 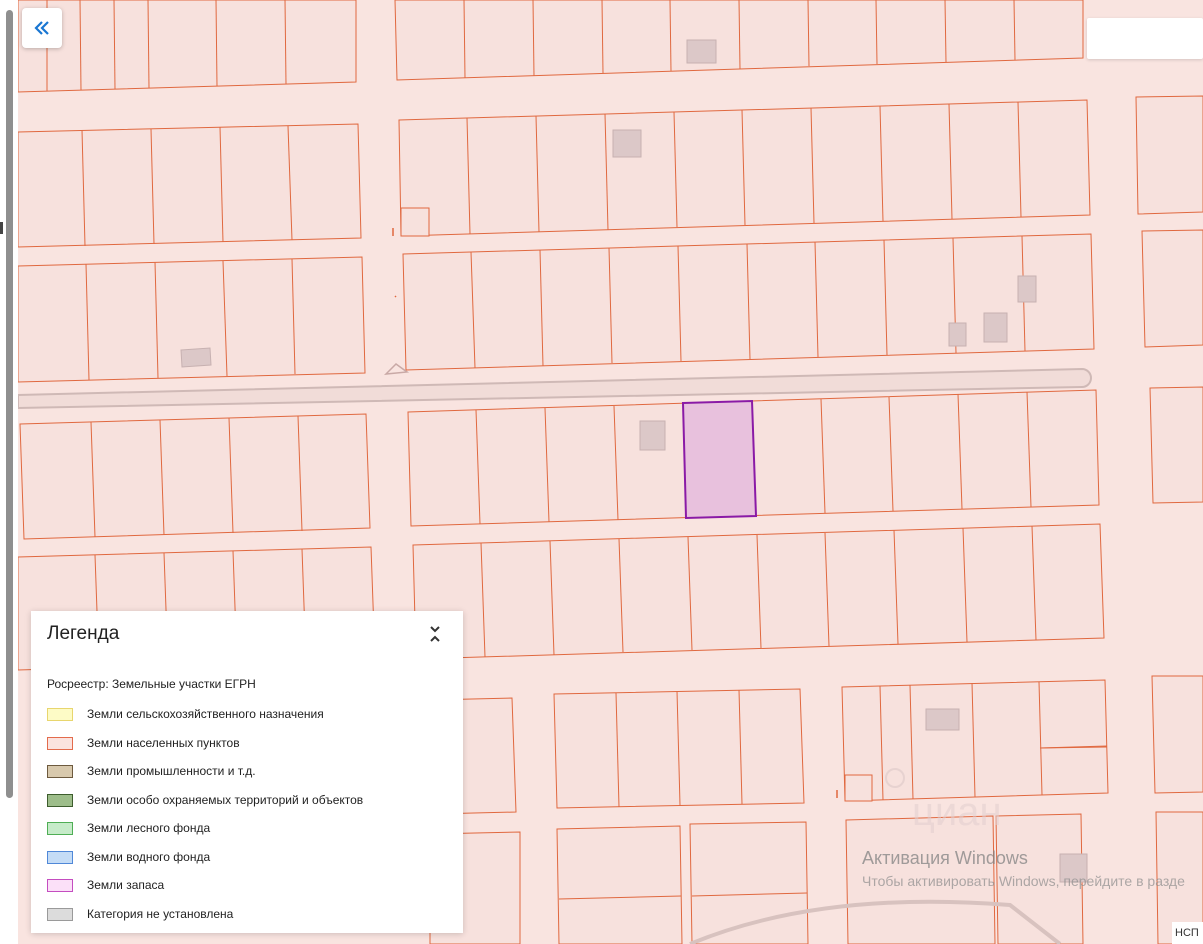 I want to click on legend-item-label: Категория не установлена, so click(x=160, y=913).